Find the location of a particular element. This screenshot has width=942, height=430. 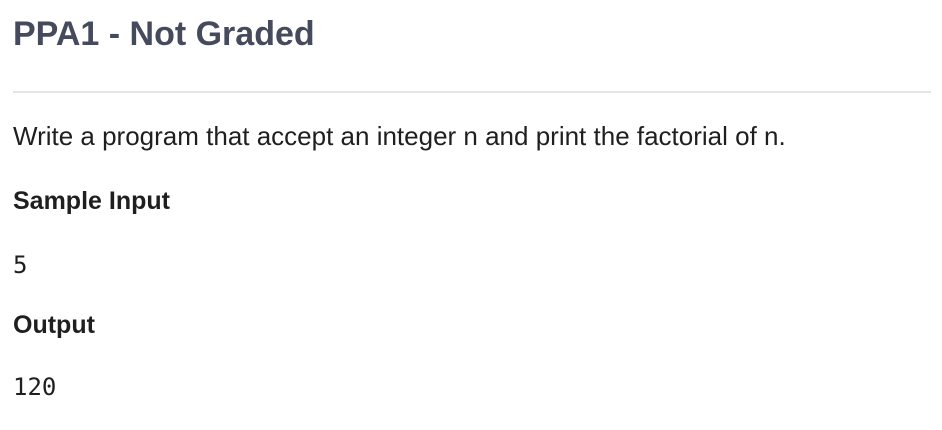

output-heading: Output is located at coordinates (54, 325).